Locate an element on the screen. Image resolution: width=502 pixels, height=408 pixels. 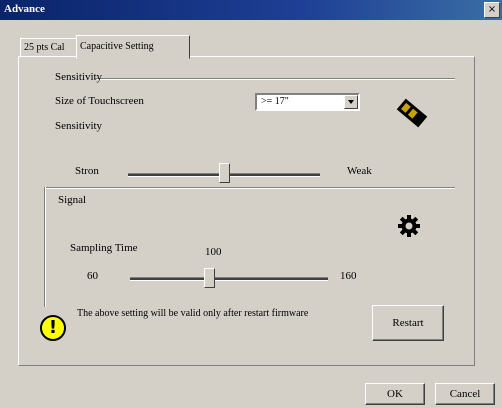
tab-capacitive-setting: Capacitive Setting is located at coordinates (133, 47).